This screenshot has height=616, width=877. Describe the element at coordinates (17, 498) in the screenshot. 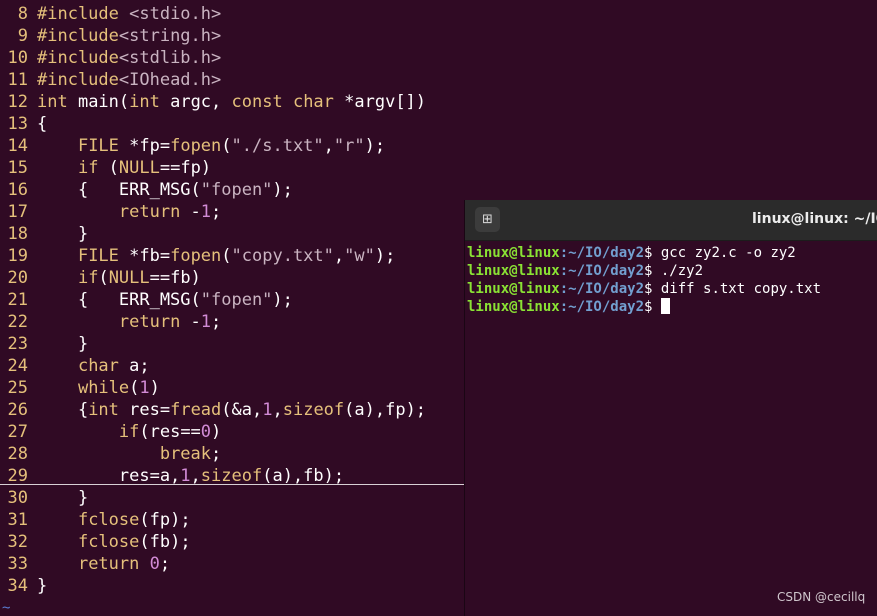

I see `line-number: 30` at that location.